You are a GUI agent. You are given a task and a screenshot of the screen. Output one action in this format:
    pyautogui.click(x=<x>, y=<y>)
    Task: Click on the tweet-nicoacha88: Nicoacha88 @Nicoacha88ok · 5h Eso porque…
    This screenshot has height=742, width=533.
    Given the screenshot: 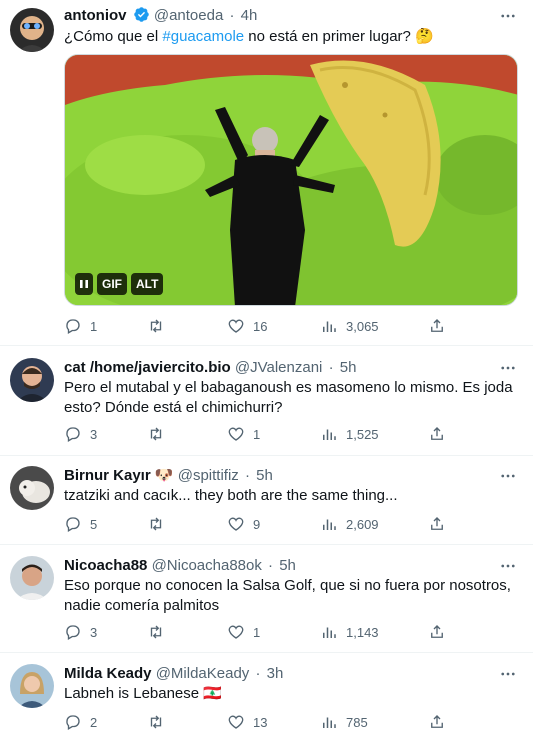 What is the action you would take?
    pyautogui.click(x=266, y=599)
    